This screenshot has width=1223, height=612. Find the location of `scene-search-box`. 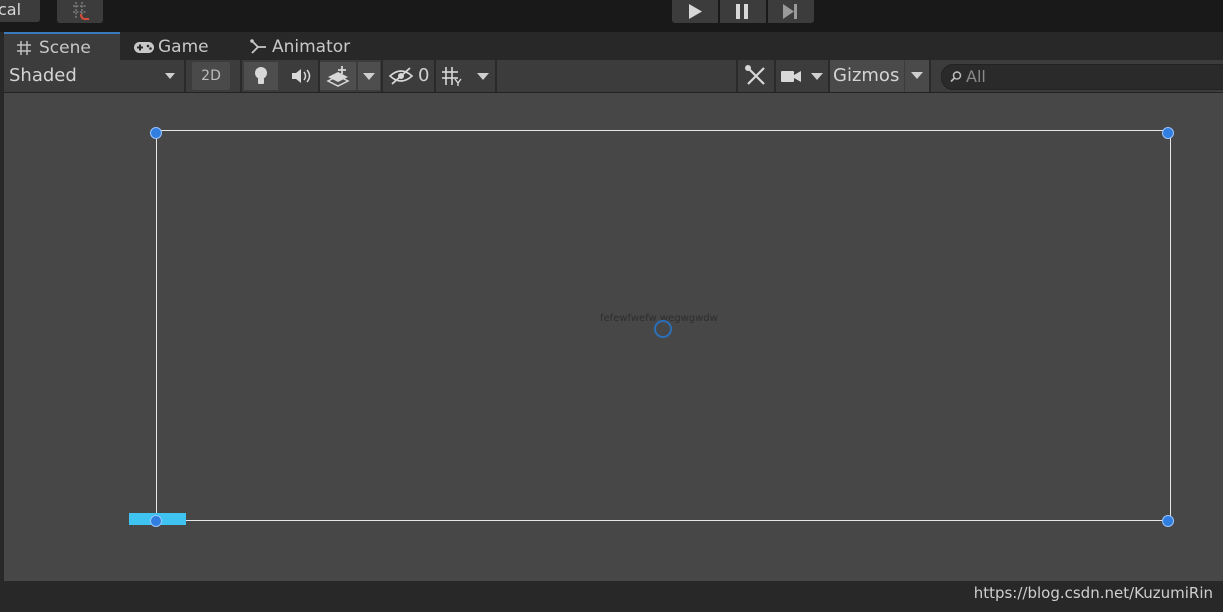

scene-search-box is located at coordinates (1082, 77).